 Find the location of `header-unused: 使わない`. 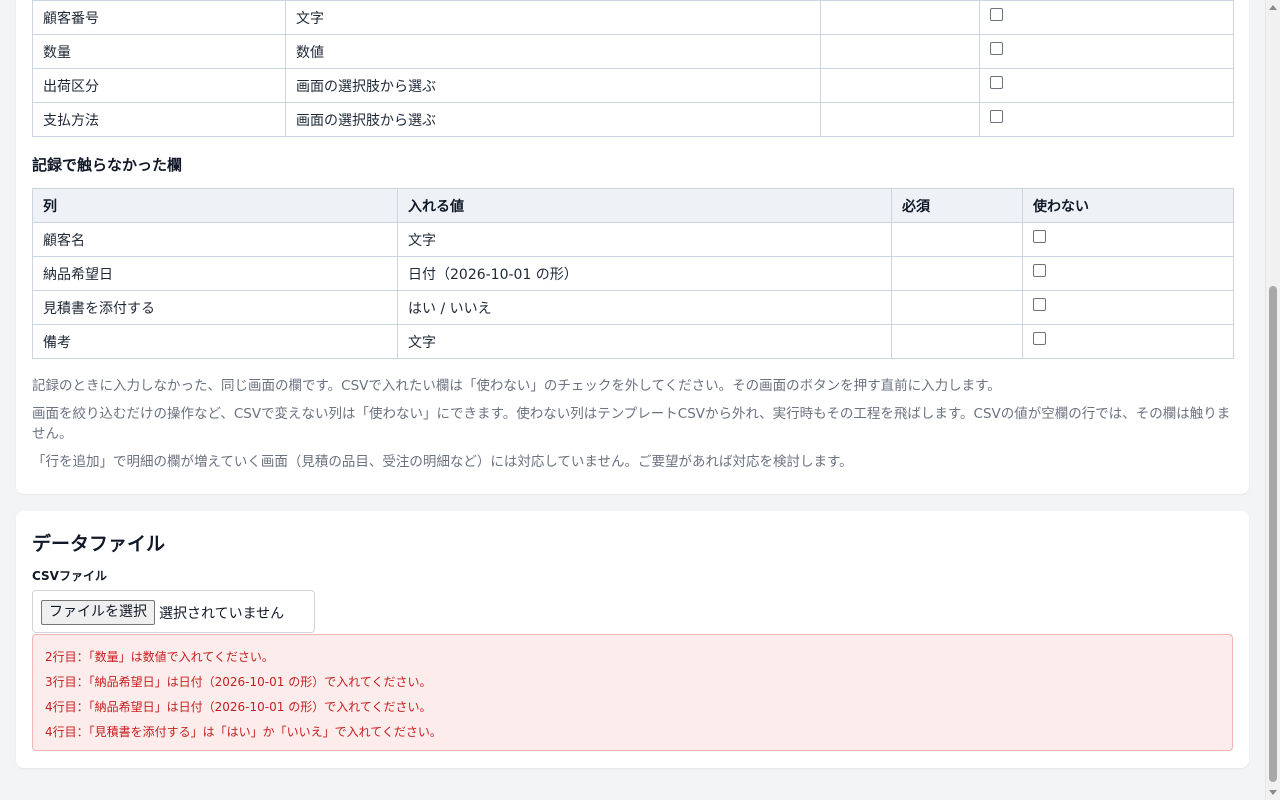

header-unused: 使わない is located at coordinates (1128, 205).